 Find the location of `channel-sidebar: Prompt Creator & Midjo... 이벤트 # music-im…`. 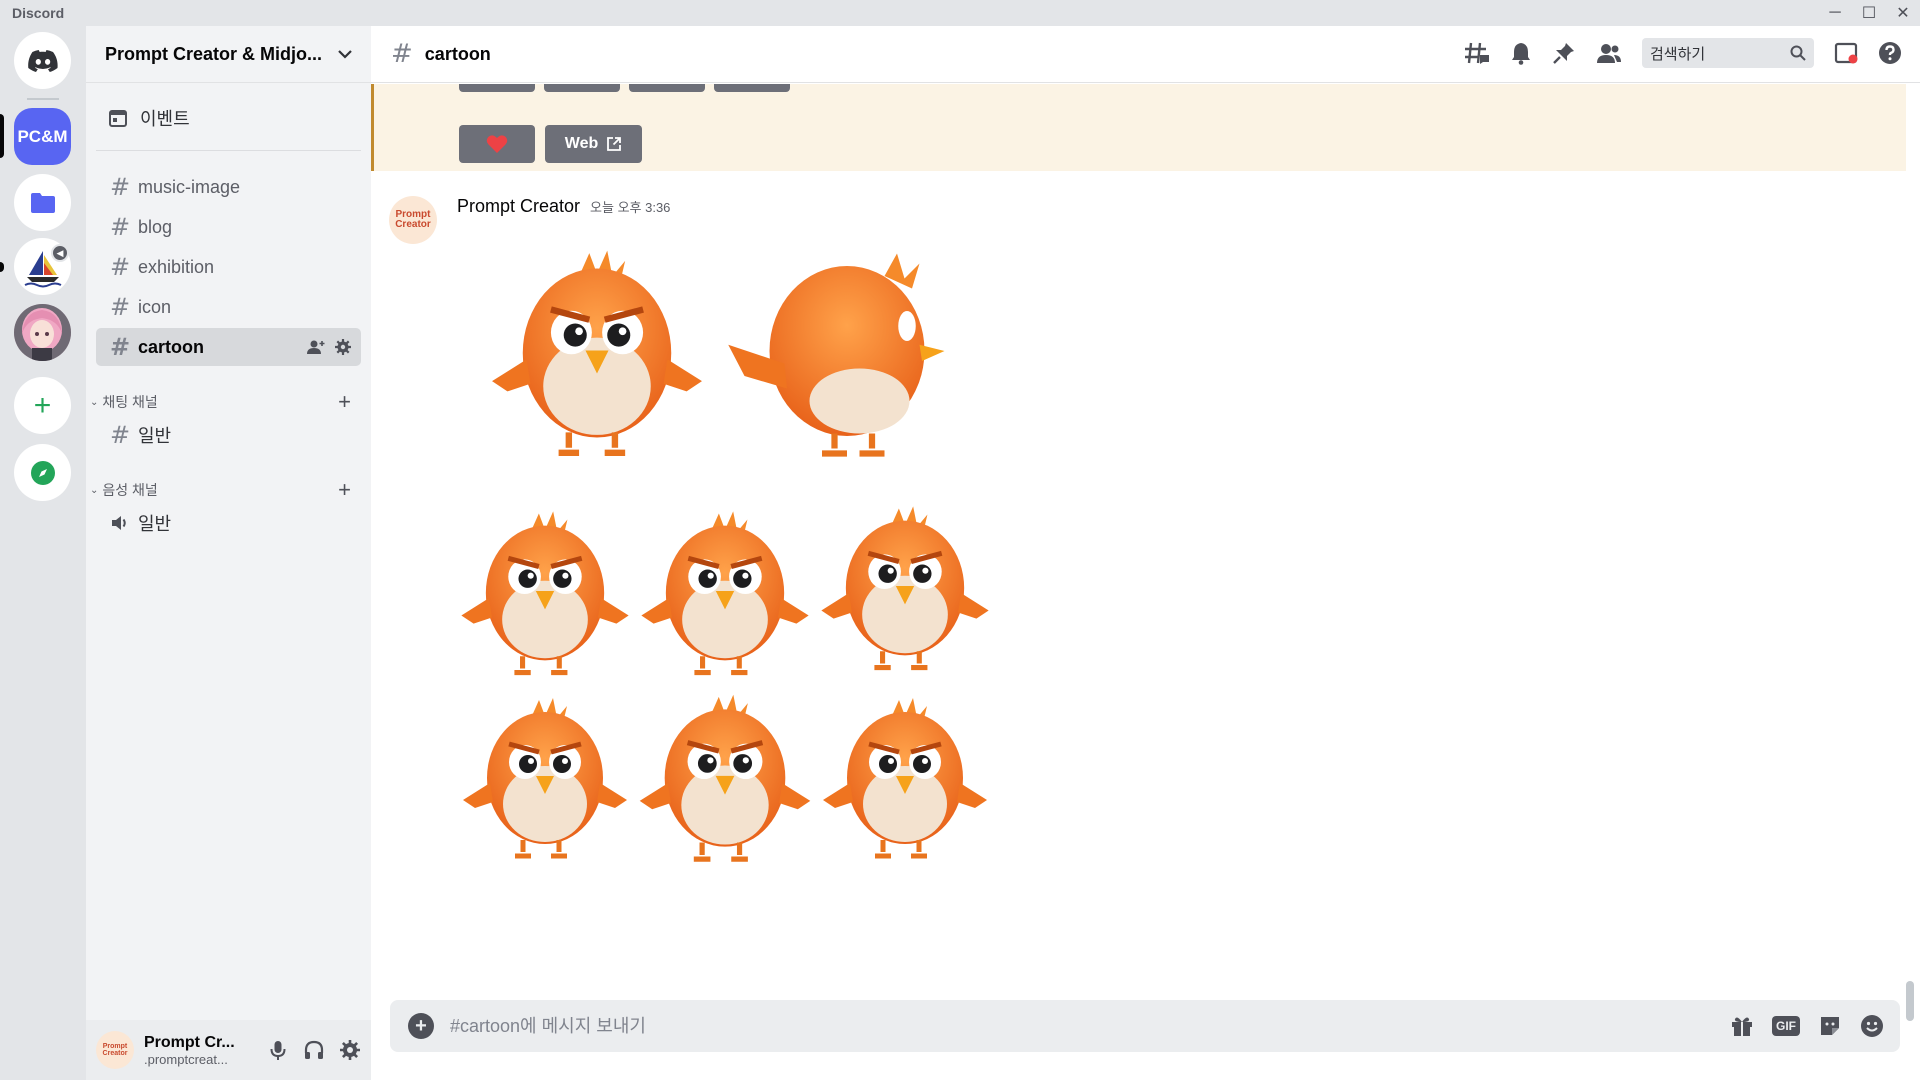

channel-sidebar: Prompt Creator & Midjo... 이벤트 # music-im… is located at coordinates (228, 553).